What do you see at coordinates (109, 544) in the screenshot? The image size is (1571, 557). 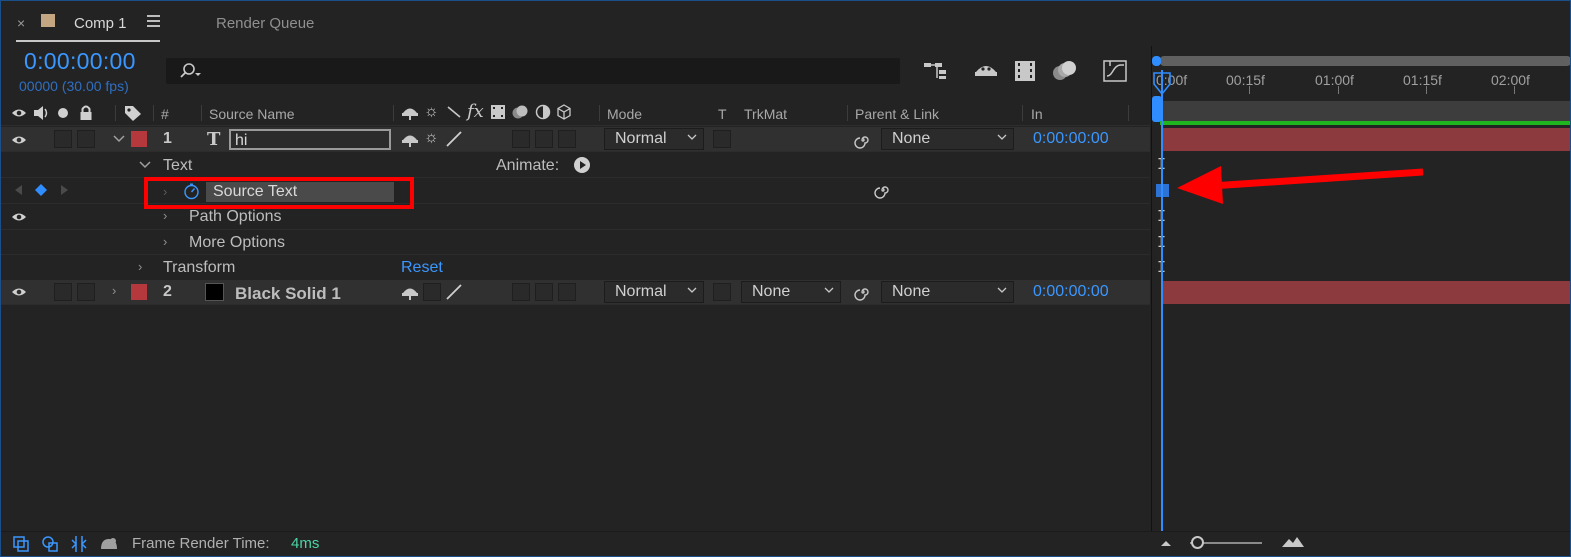 I see `render-time-icon` at bounding box center [109, 544].